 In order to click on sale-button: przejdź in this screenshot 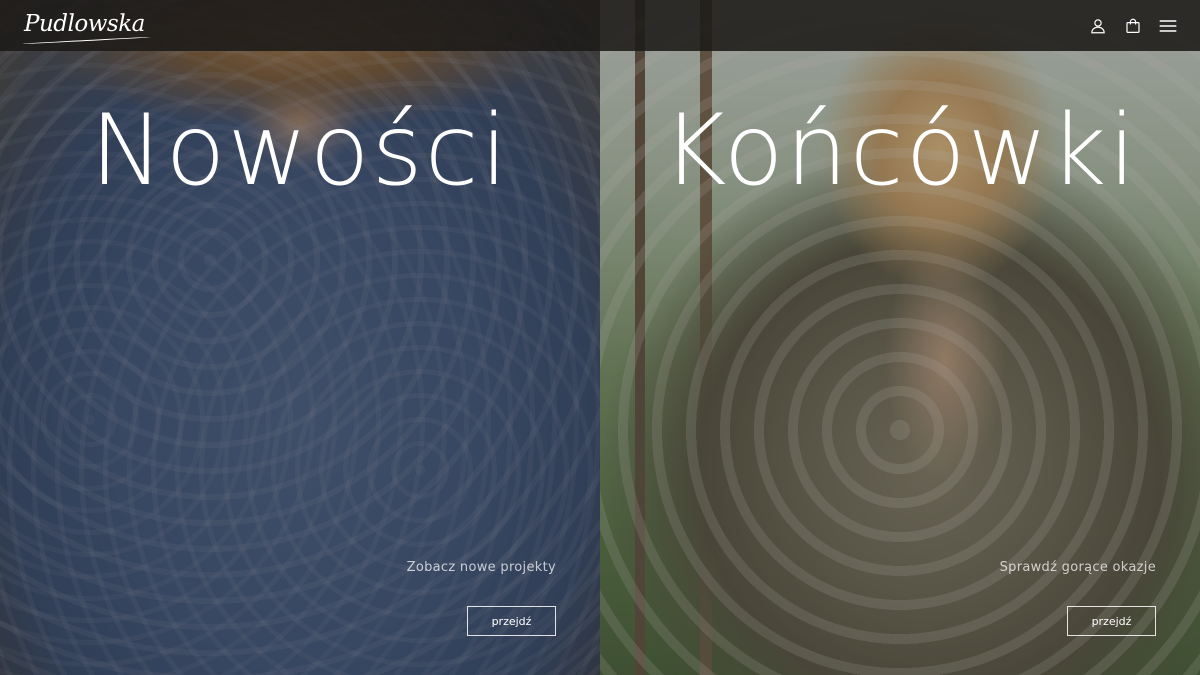, I will do `click(1111, 621)`.